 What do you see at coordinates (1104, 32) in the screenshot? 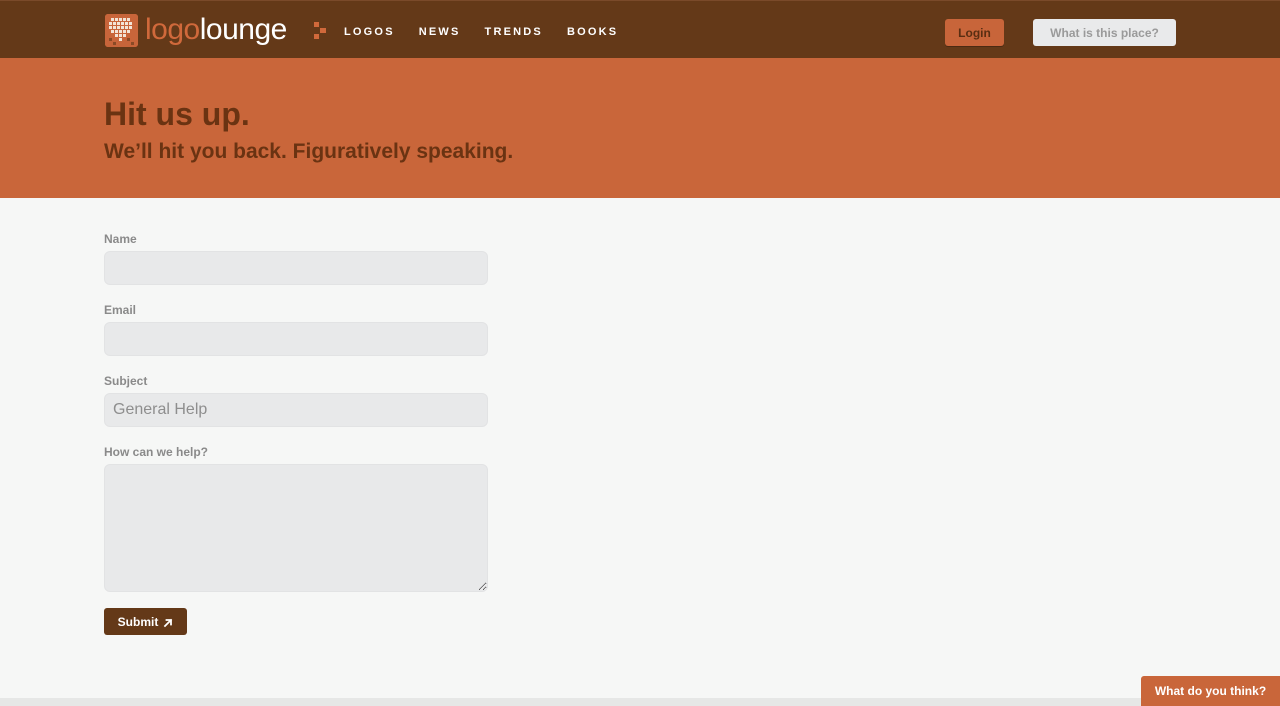
I see `what-is-this-place-button: What is this place?` at bounding box center [1104, 32].